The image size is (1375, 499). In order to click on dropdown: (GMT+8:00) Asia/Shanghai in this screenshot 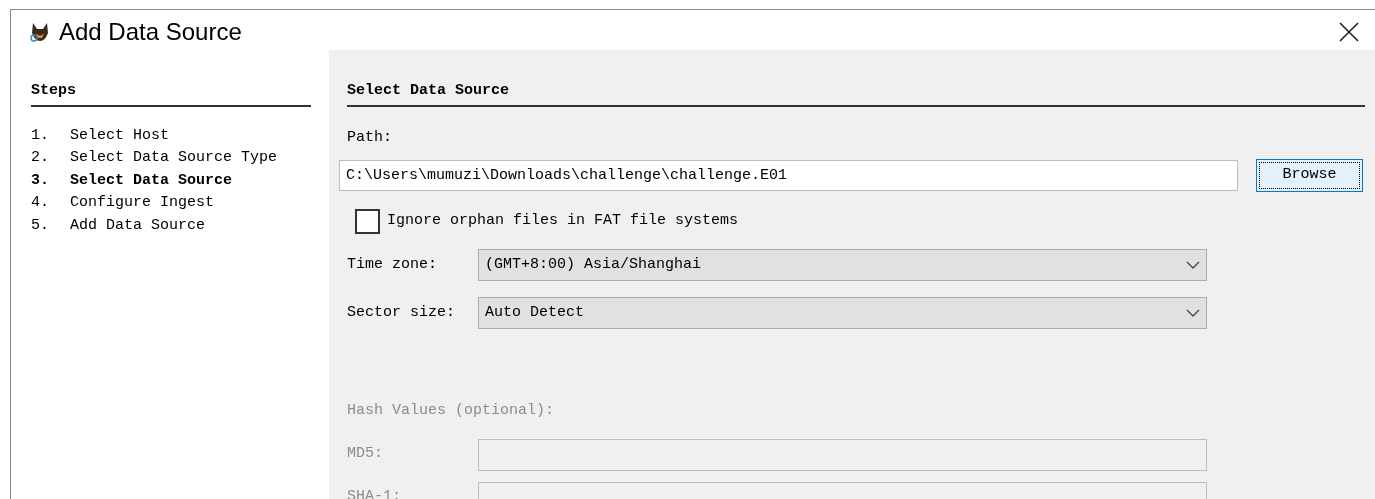, I will do `click(842, 265)`.